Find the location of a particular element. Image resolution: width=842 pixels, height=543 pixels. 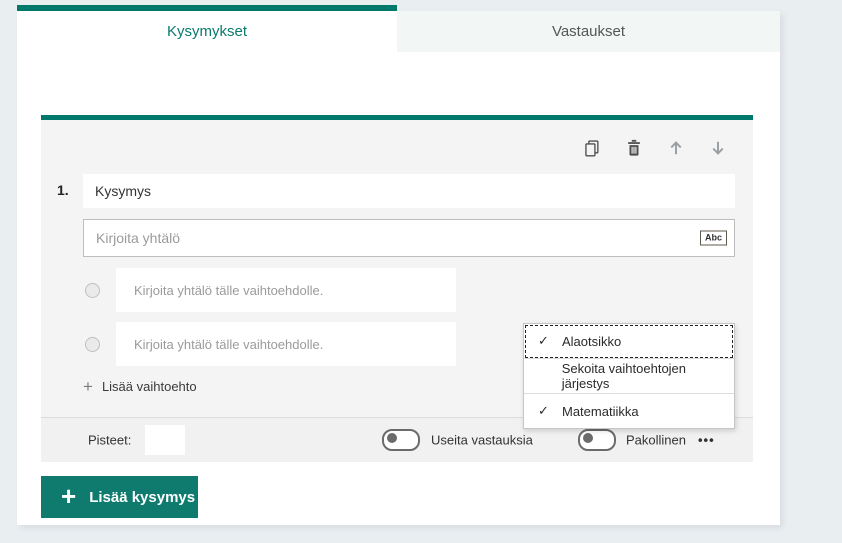

add-question-button: + Lisää kysymys is located at coordinates (119, 497).